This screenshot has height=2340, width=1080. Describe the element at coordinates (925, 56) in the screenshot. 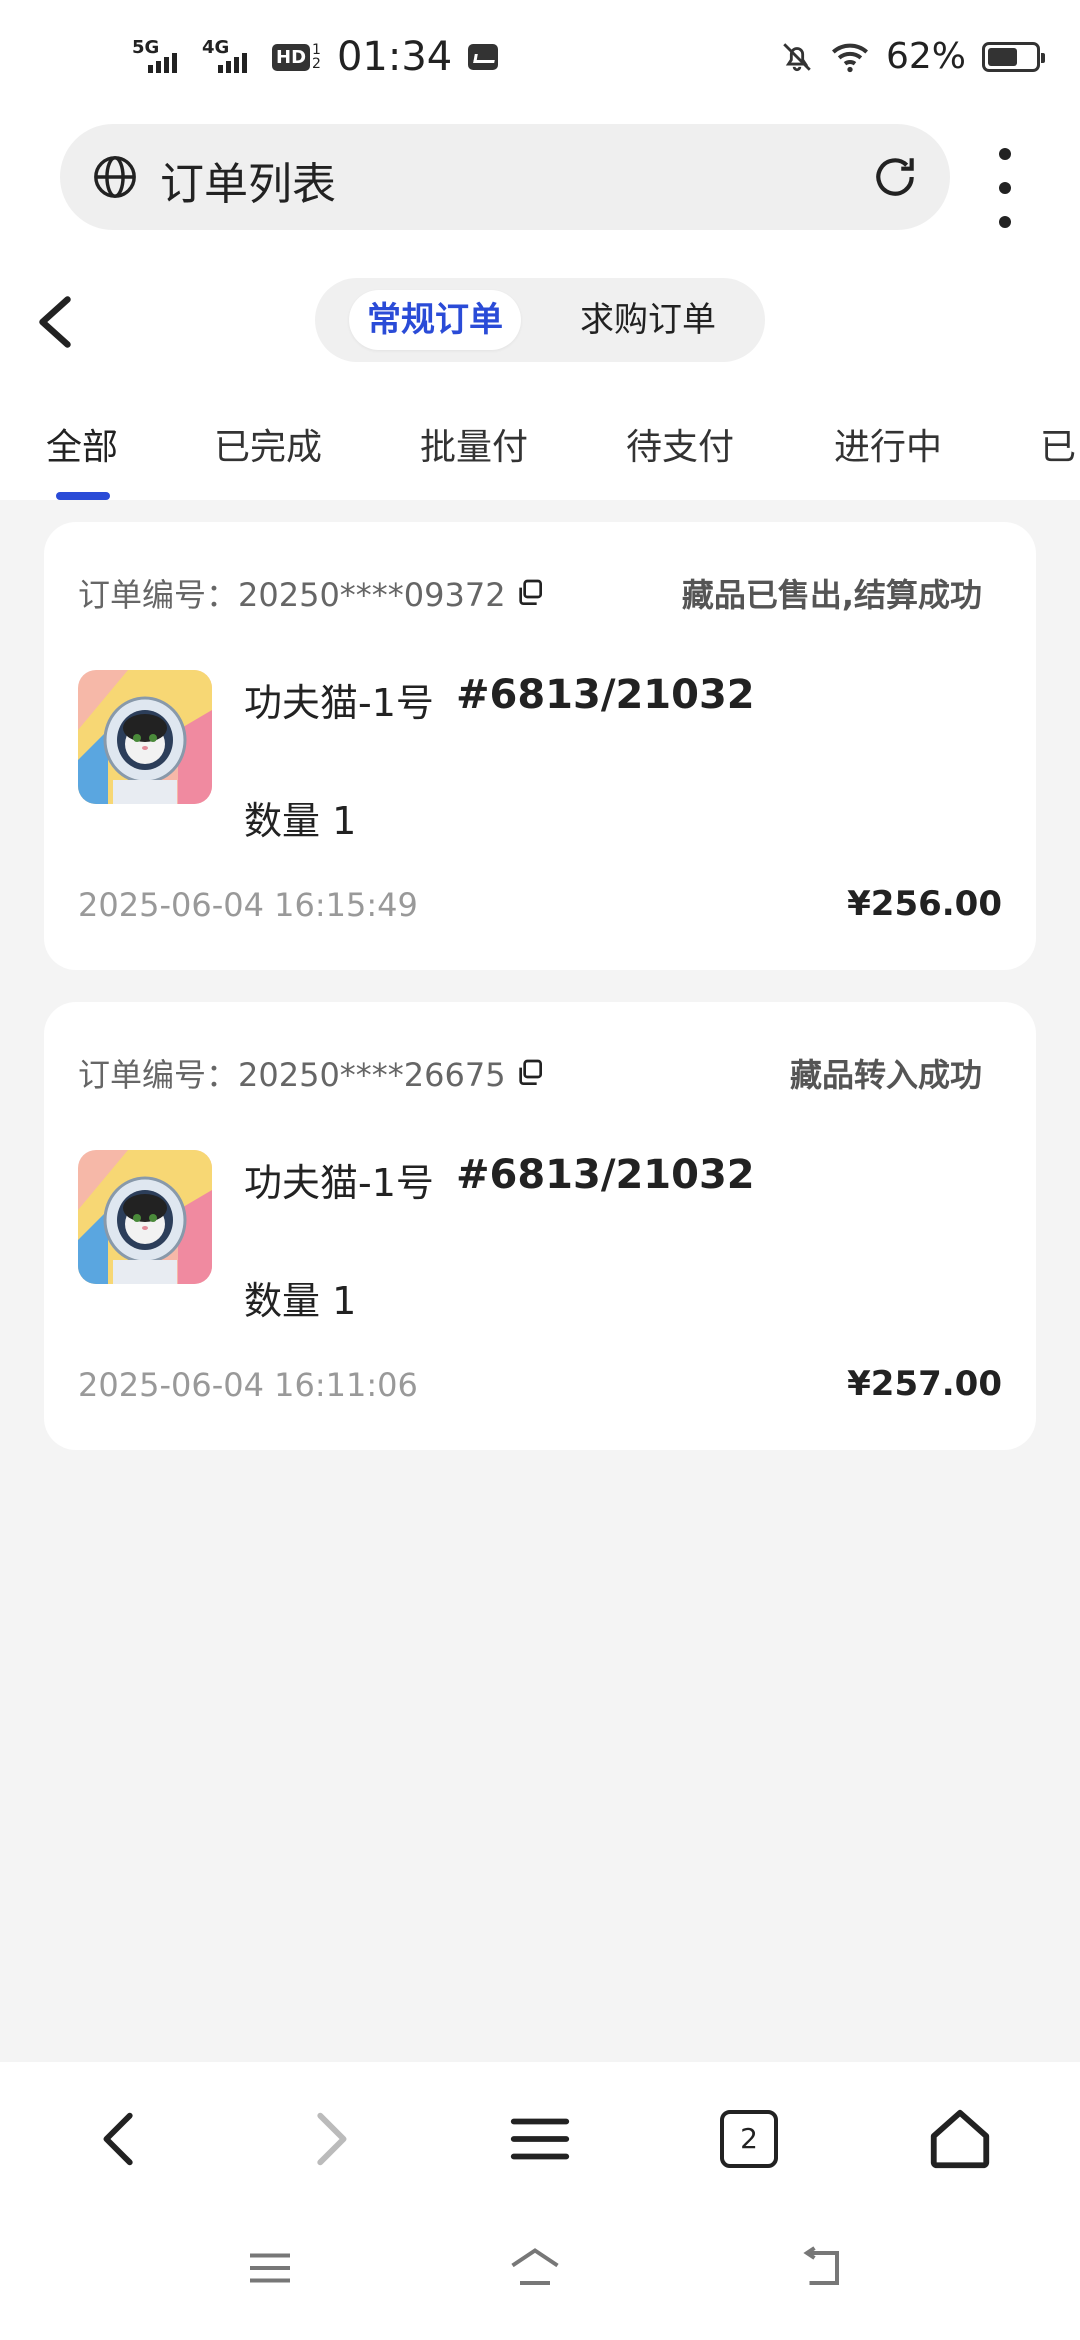

I see `battery-percent: 62%` at that location.